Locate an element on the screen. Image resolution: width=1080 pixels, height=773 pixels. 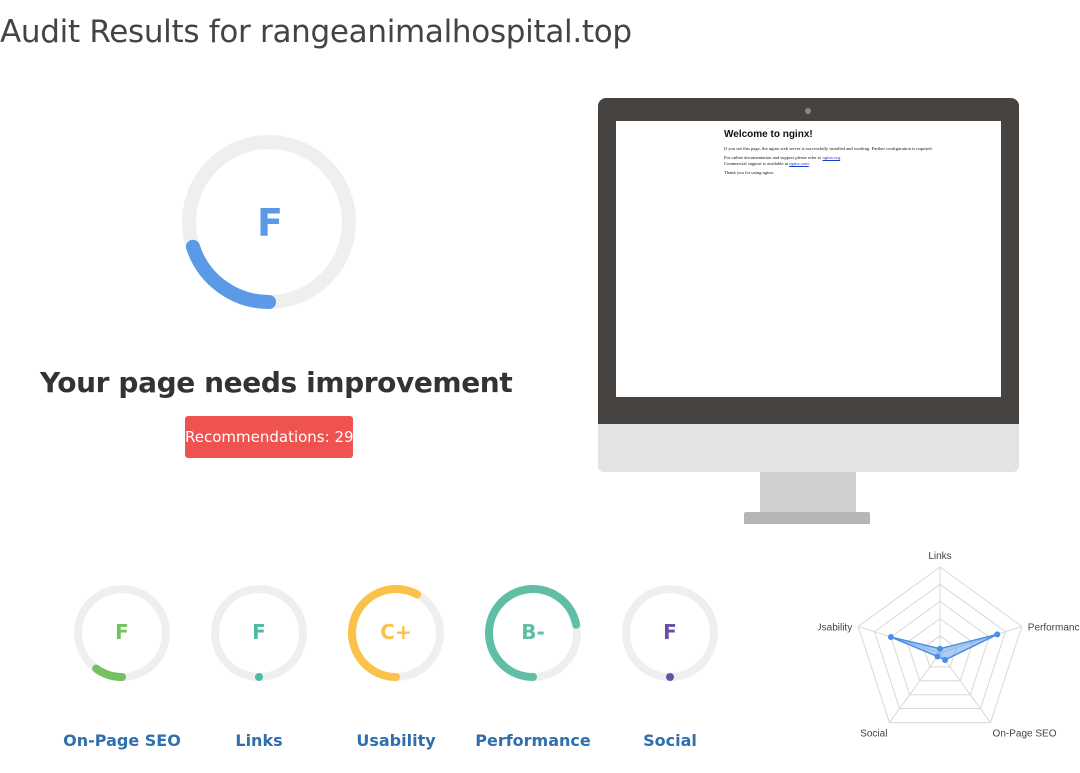
usability-label: Usability is located at coordinates (396, 740).